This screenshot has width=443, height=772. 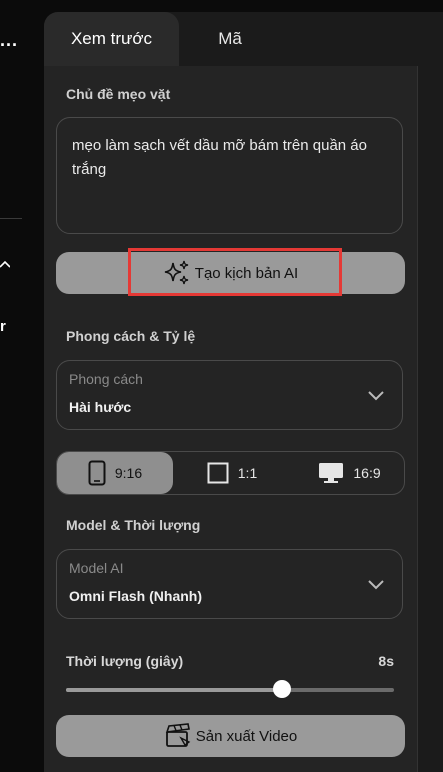 I want to click on style-select-label: Phong cách, so click(x=106, y=379).